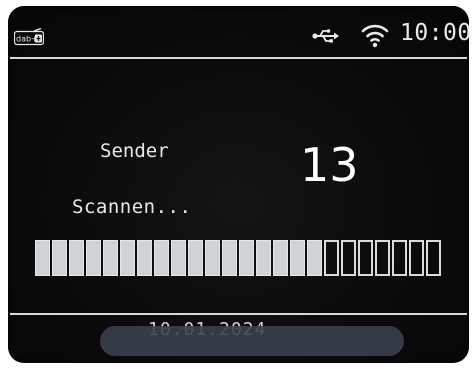 Image resolution: width=475 pixels, height=369 pixels. I want to click on status-bar: dab+ 10:00, so click(238, 32).